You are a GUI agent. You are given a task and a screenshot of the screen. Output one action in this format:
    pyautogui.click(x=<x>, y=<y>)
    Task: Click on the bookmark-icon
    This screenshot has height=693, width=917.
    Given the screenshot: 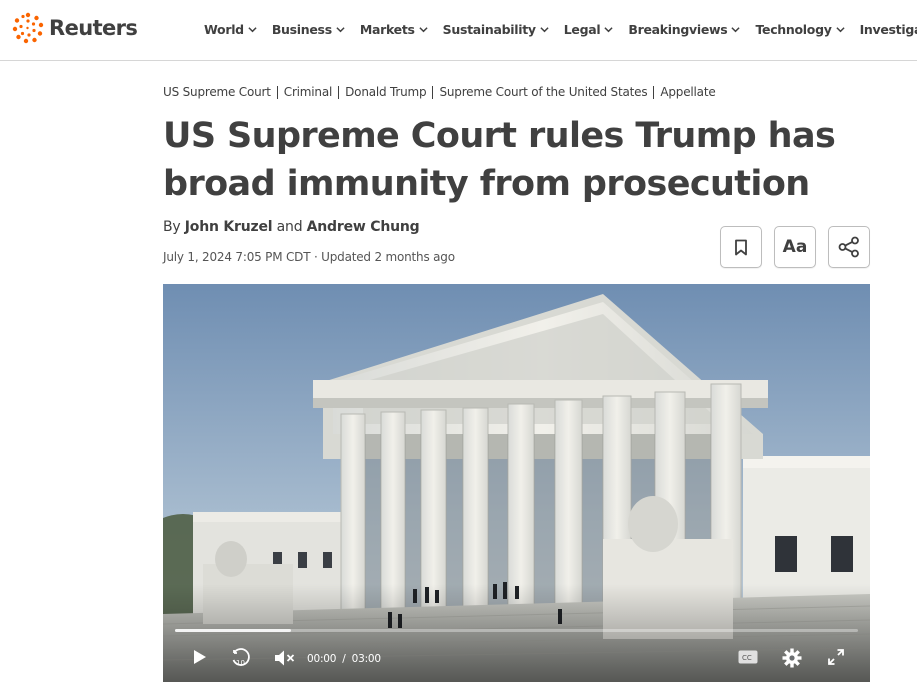 What is the action you would take?
    pyautogui.click(x=741, y=247)
    